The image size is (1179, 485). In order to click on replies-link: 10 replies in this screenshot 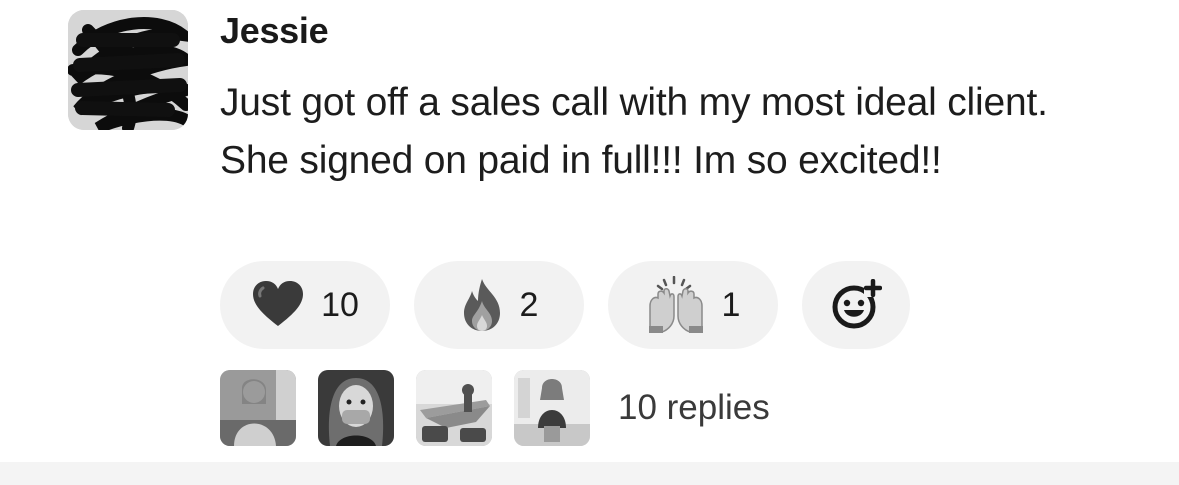, I will do `click(694, 408)`.